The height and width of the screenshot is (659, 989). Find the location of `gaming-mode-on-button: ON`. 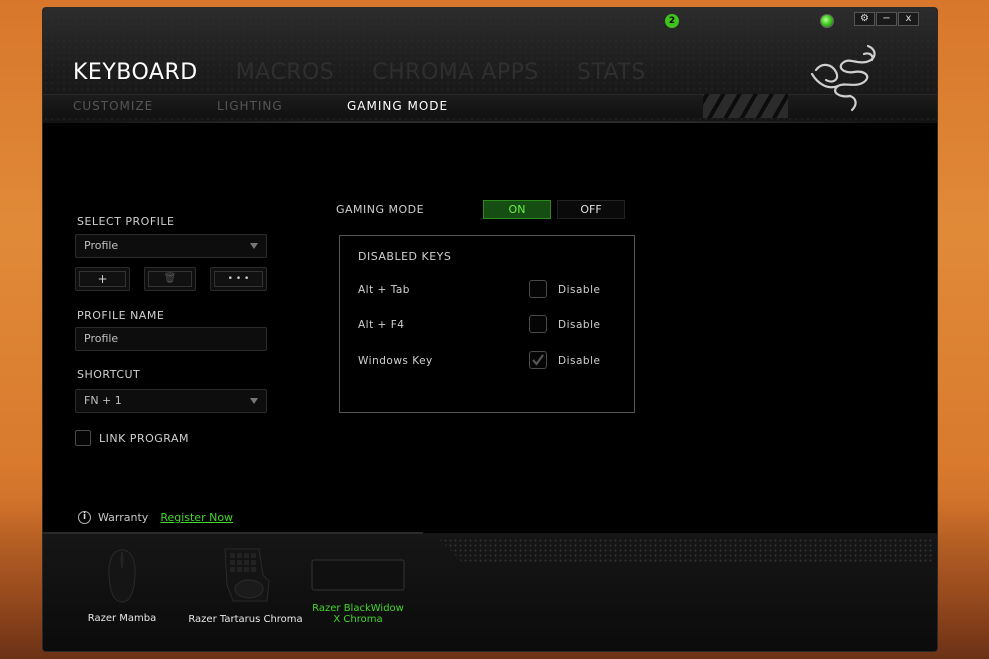

gaming-mode-on-button: ON is located at coordinates (517, 209).